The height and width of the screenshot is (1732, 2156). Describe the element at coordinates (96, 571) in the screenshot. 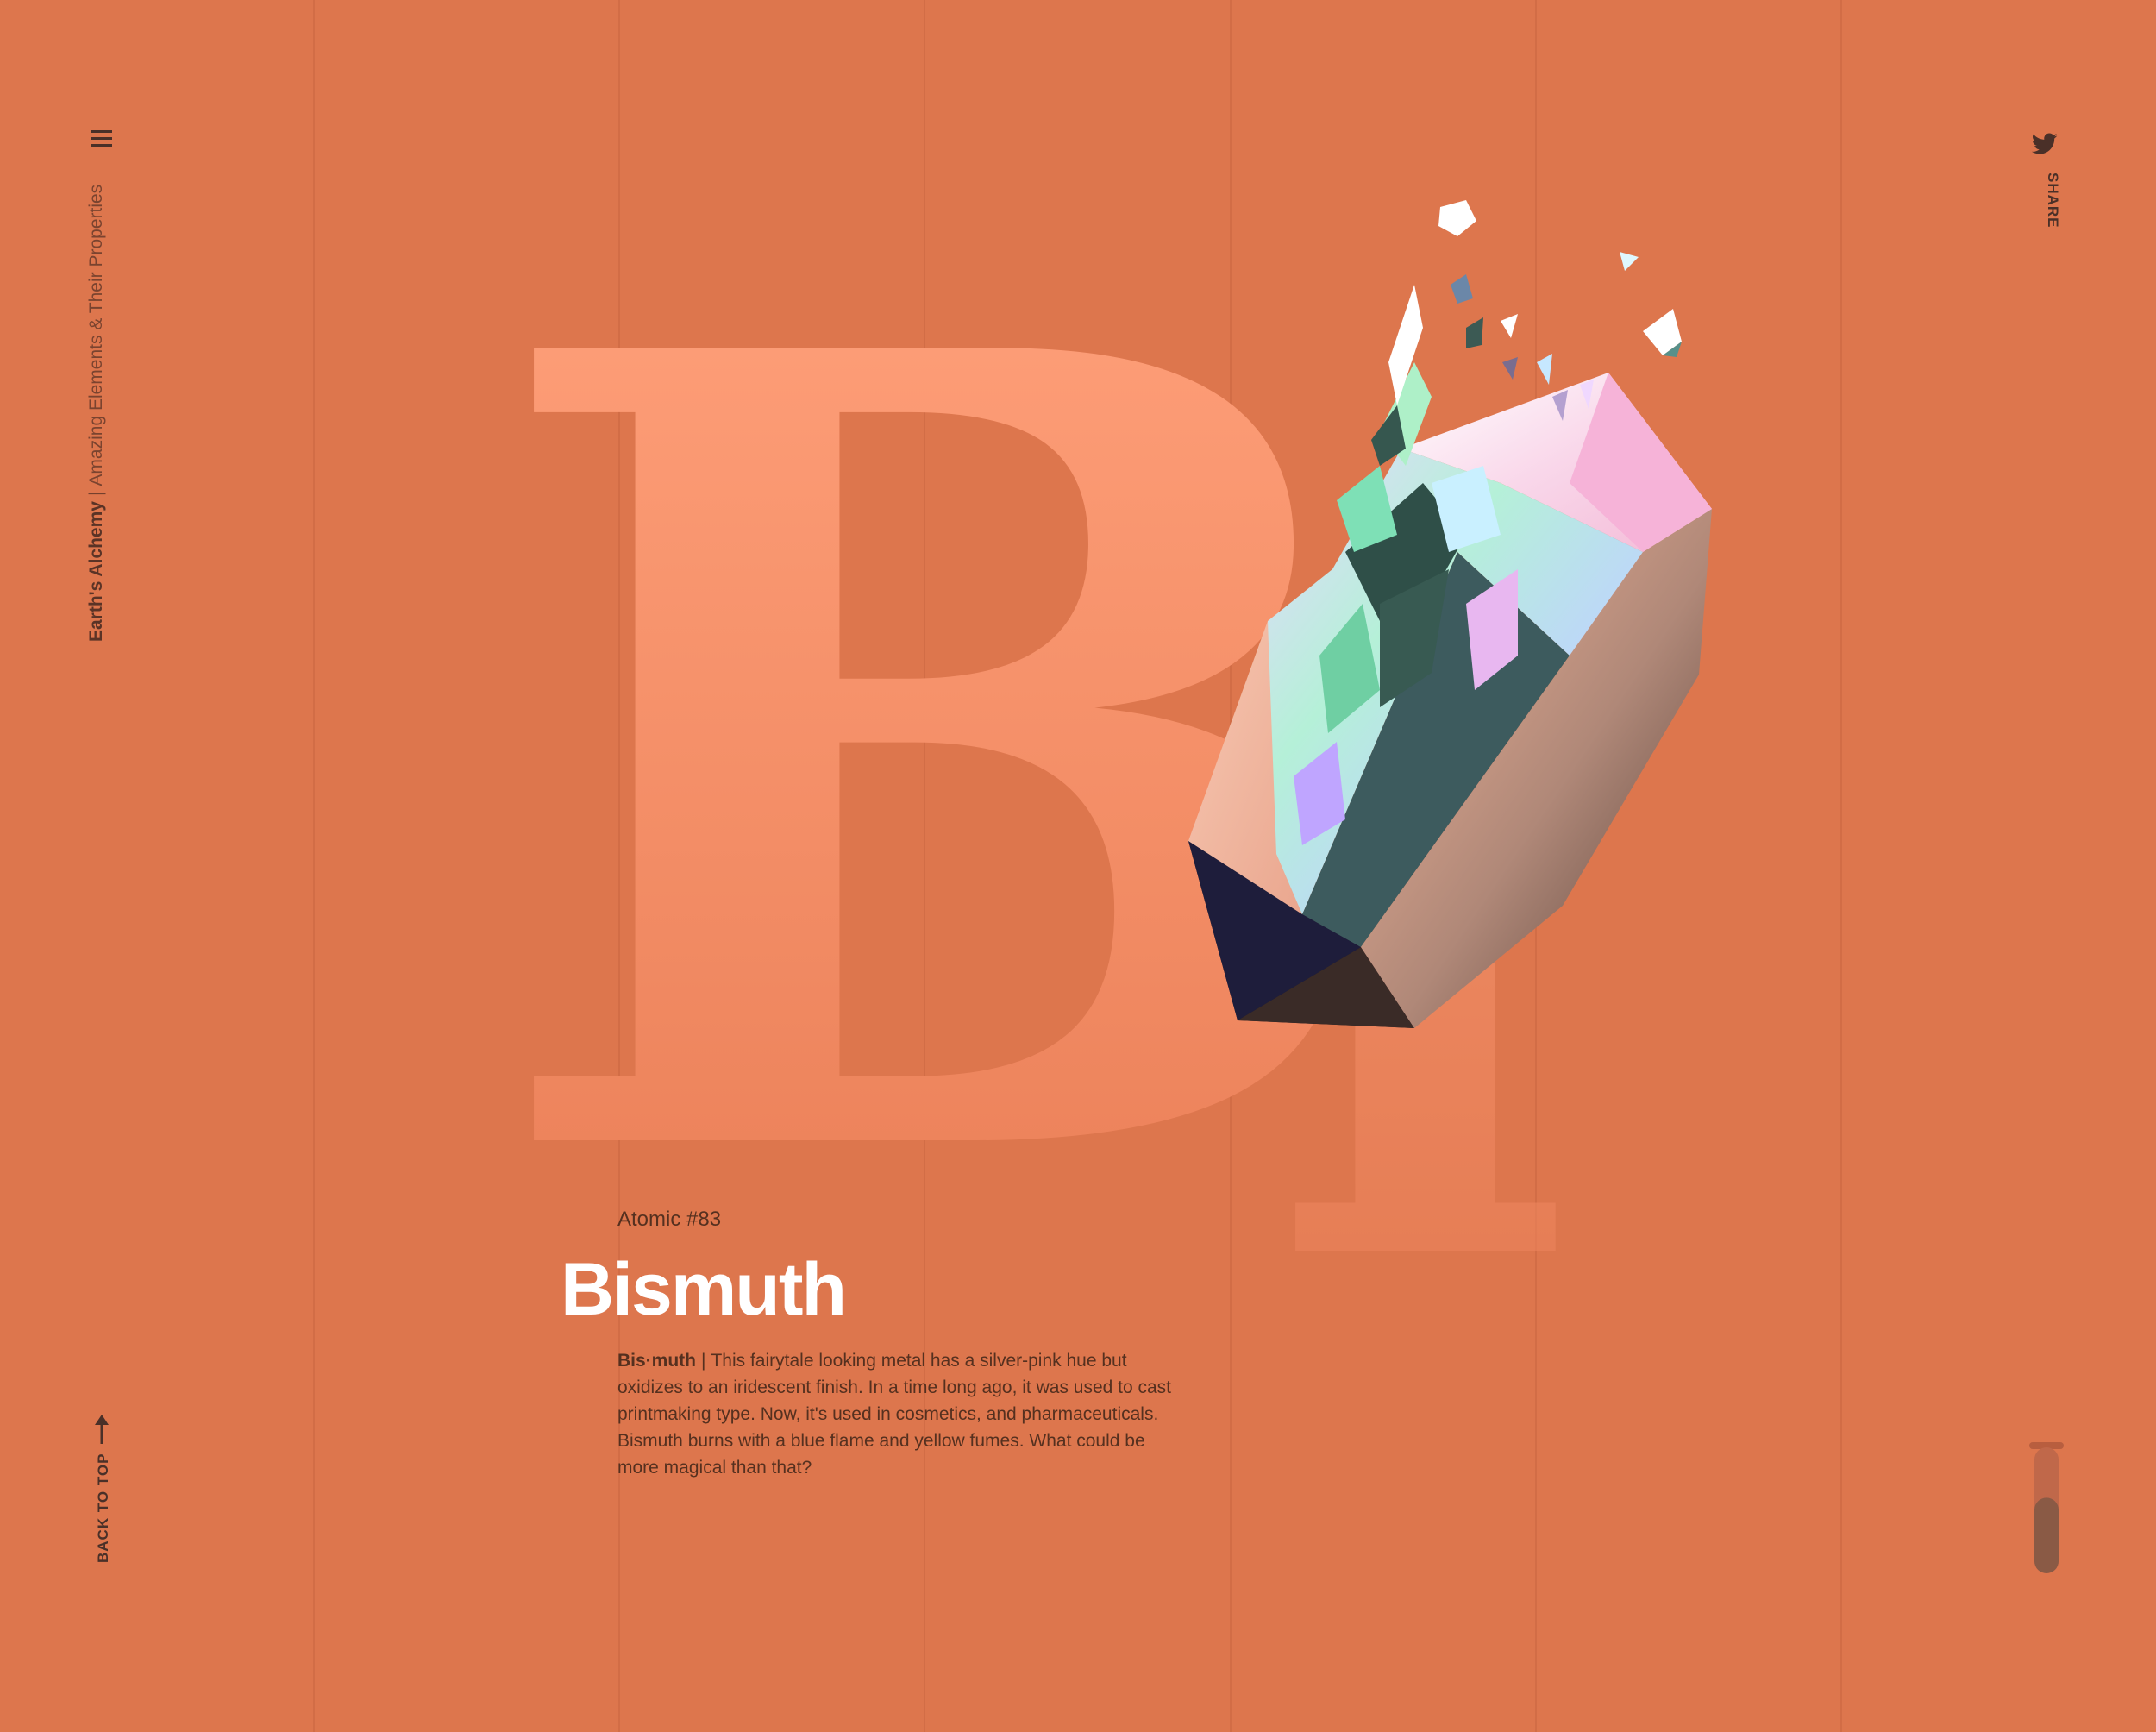

I see `brand-name: Earth's Alchemy` at that location.